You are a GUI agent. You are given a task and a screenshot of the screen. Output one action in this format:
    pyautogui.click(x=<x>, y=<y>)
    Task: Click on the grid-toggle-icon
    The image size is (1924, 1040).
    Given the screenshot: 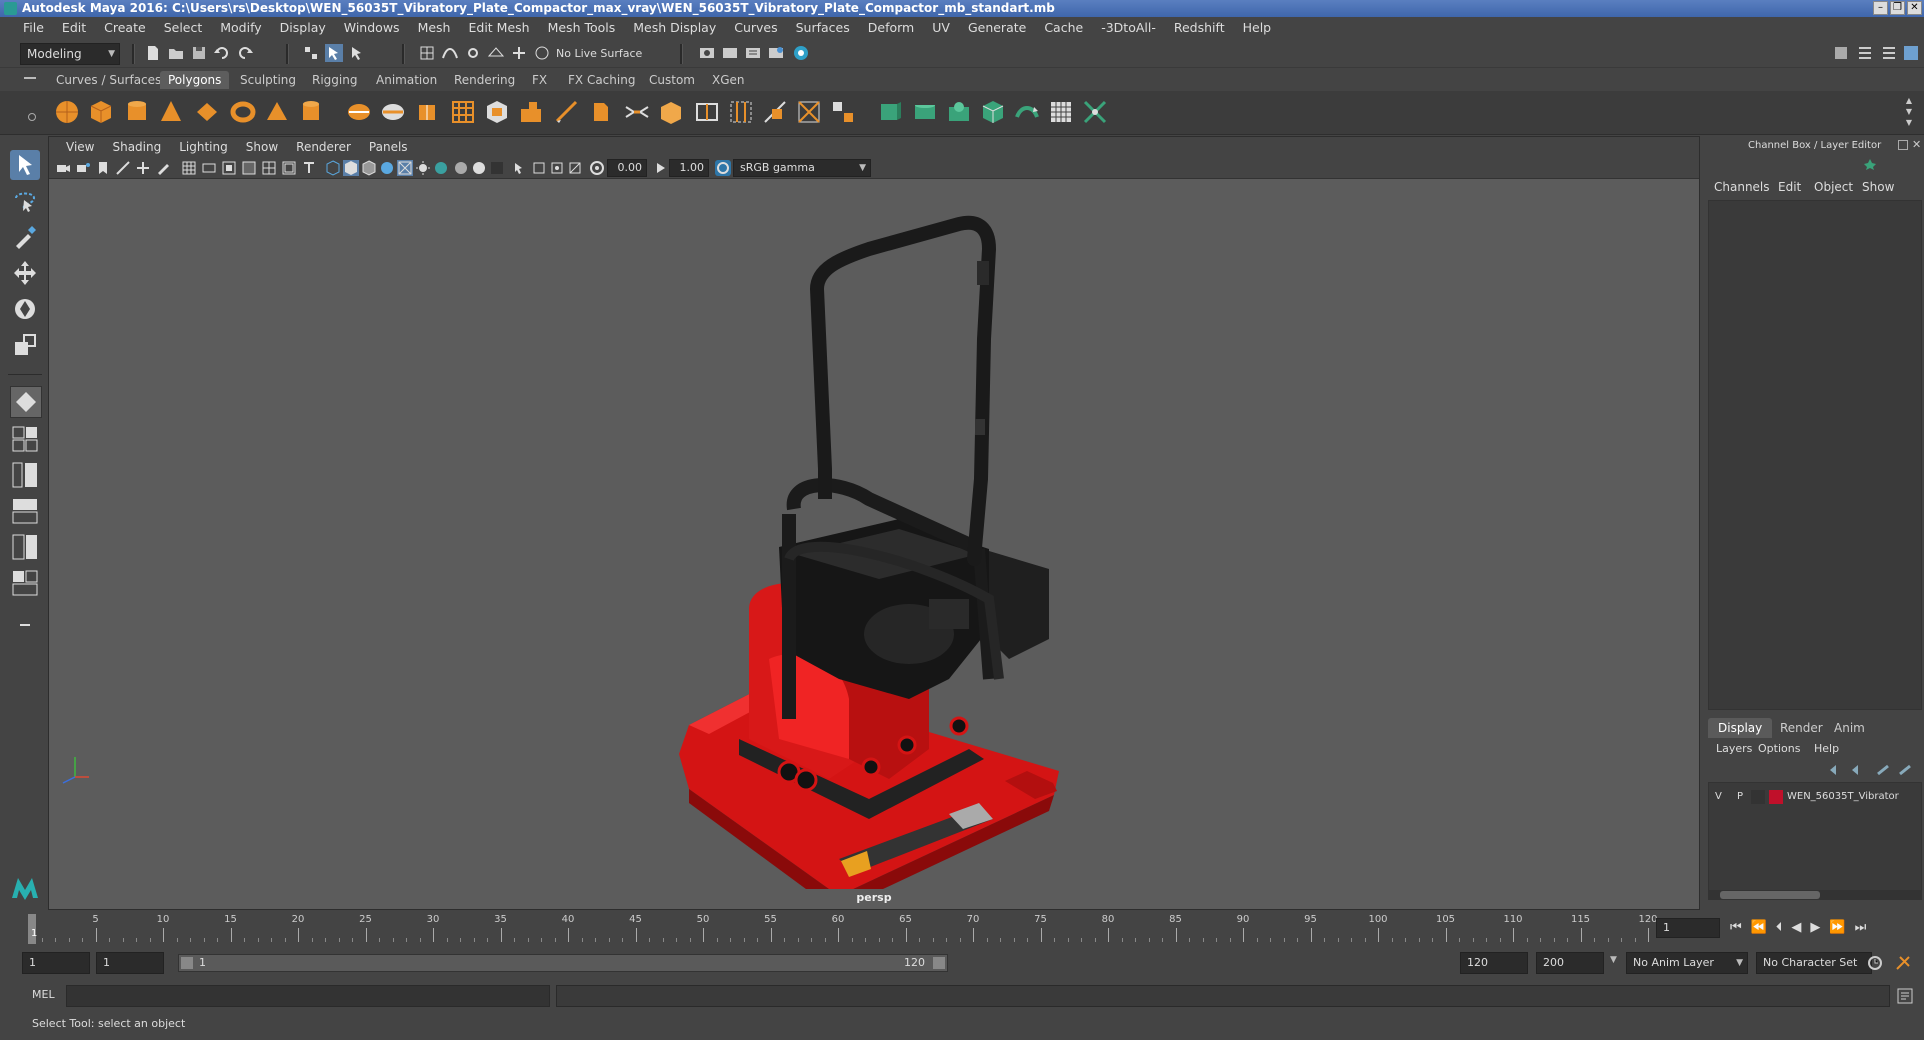 What is the action you would take?
    pyautogui.click(x=189, y=168)
    